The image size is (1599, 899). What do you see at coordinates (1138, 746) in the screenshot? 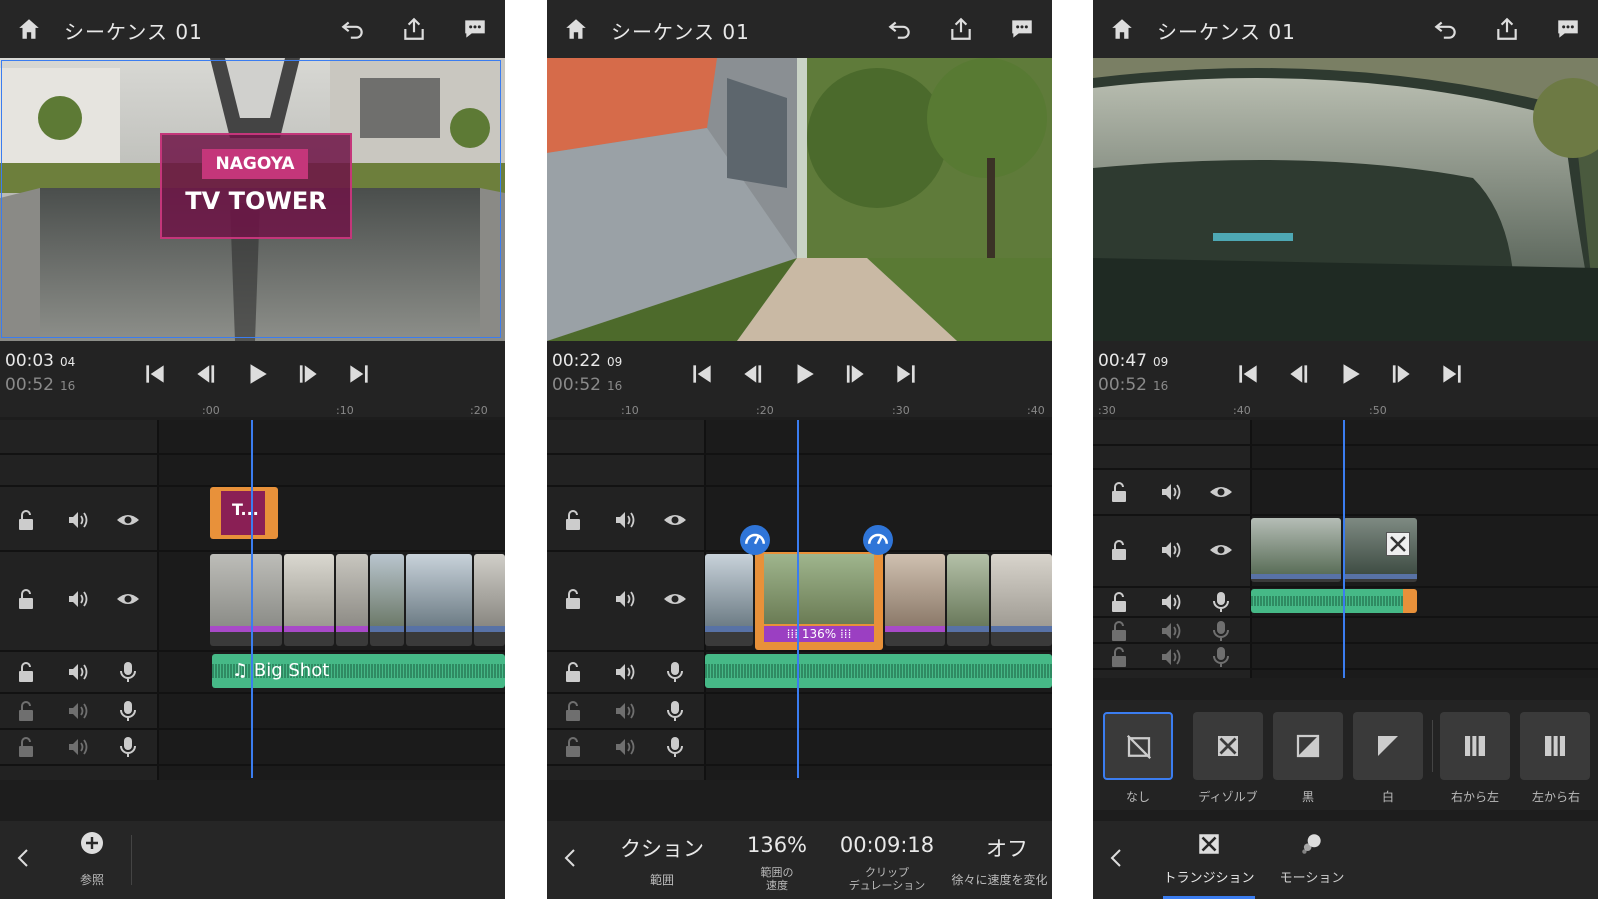
I see `transition-option-none` at bounding box center [1138, 746].